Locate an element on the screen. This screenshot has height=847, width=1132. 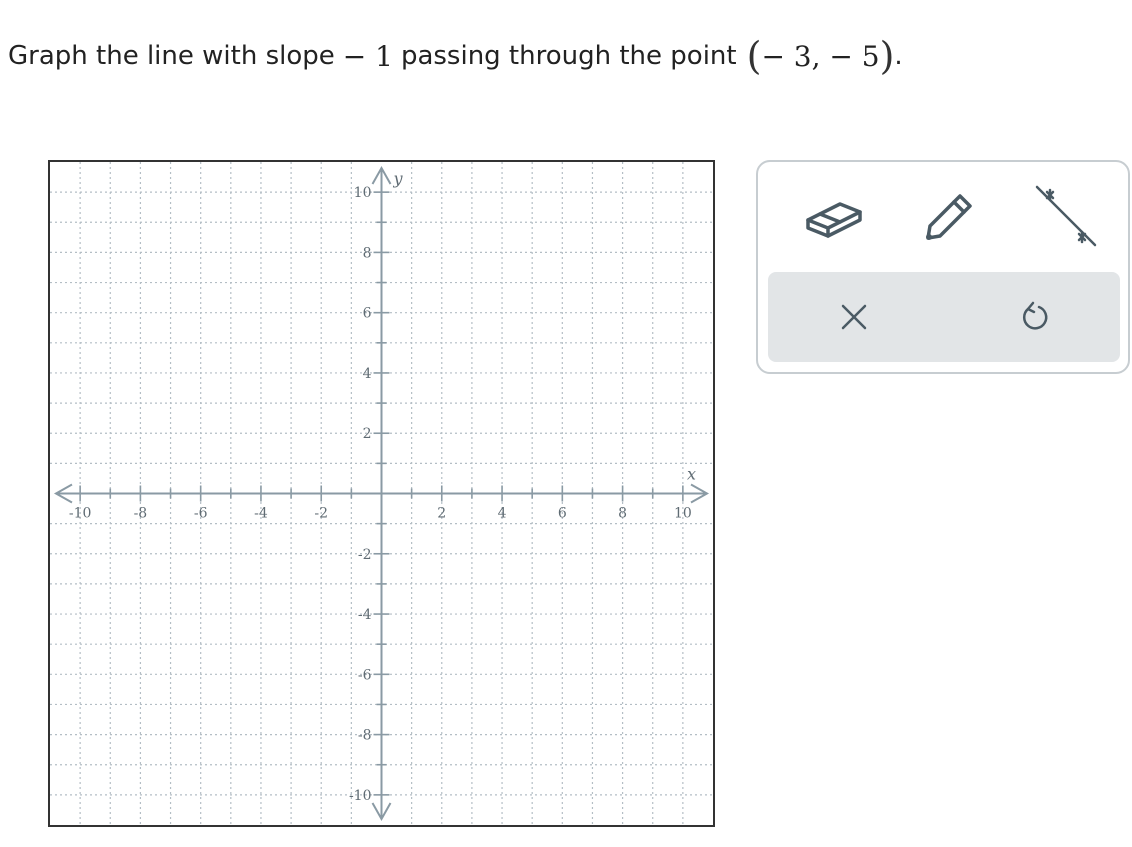
x-tick-label: -10 is located at coordinates (80, 514).